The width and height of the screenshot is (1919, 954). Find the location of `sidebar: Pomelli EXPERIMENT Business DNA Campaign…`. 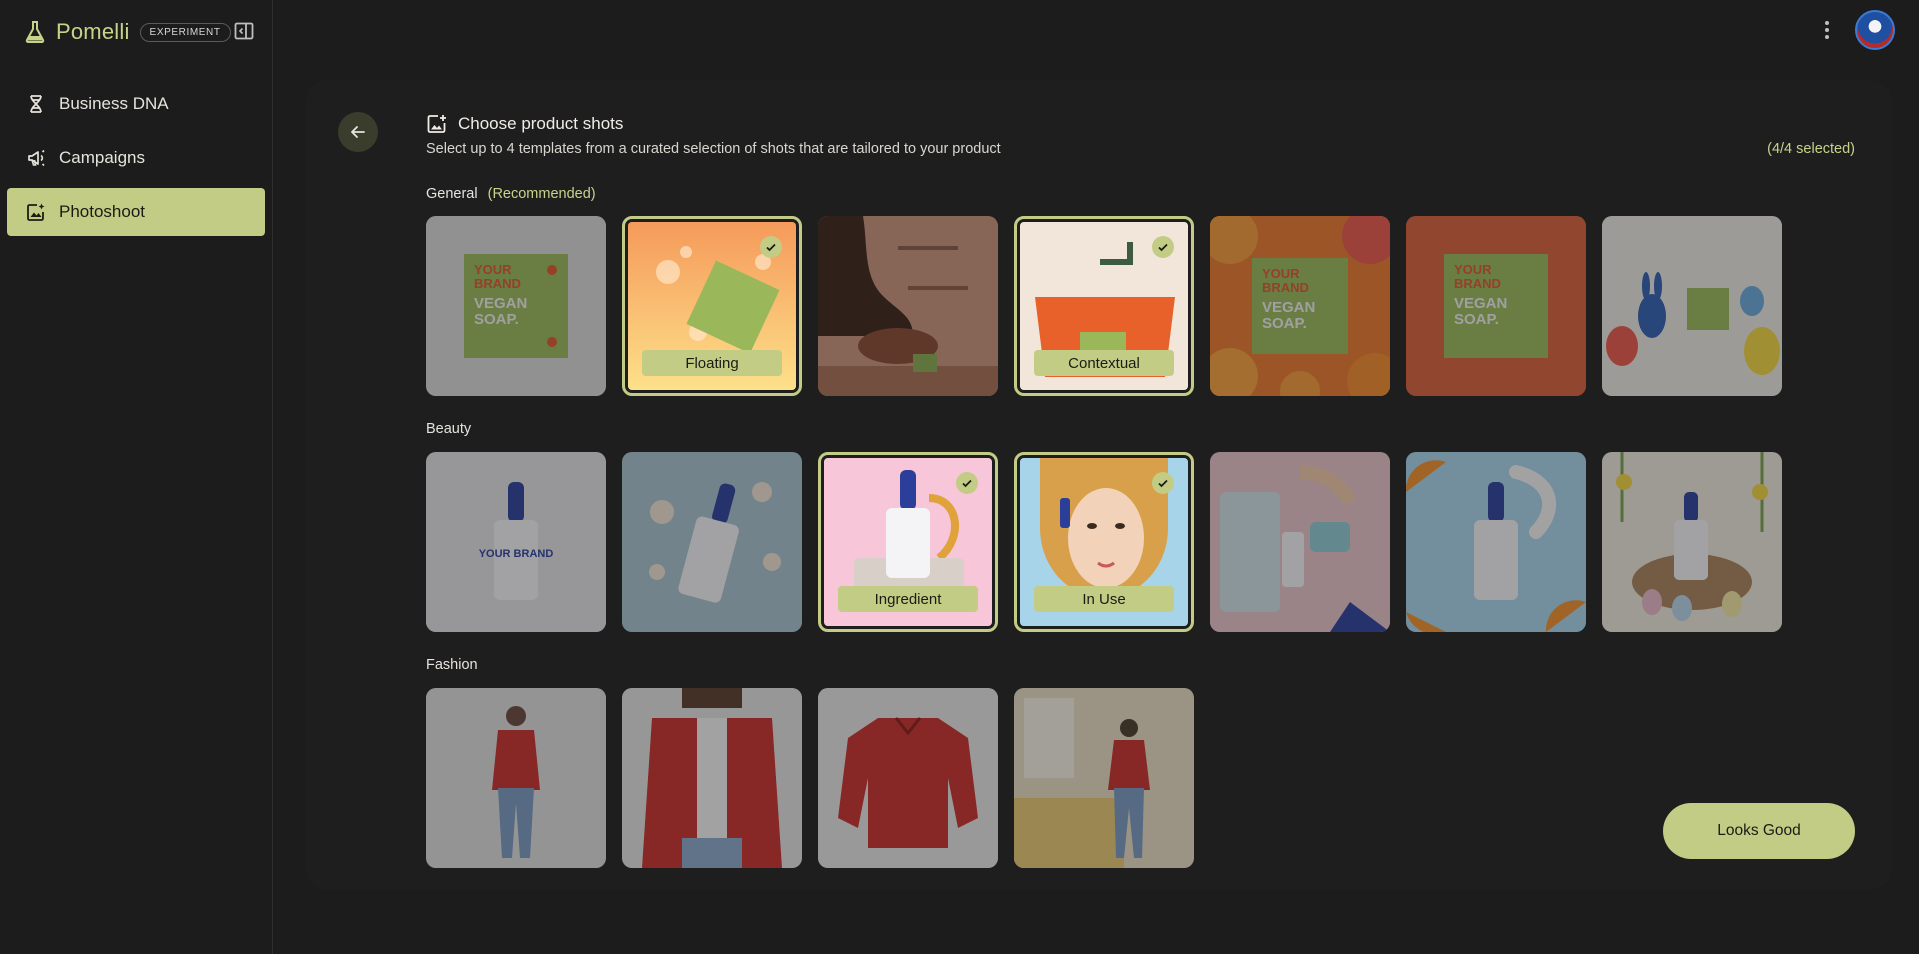

sidebar: Pomelli EXPERIMENT Business DNA Campaign… is located at coordinates (136, 477).